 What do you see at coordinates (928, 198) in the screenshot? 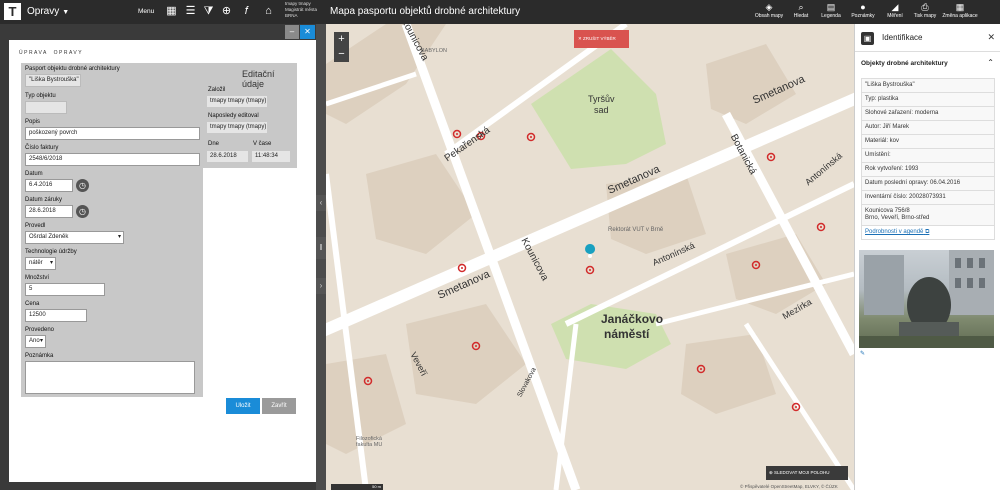
I see `id-row: Inventární číslo: 20028073931` at bounding box center [928, 198].